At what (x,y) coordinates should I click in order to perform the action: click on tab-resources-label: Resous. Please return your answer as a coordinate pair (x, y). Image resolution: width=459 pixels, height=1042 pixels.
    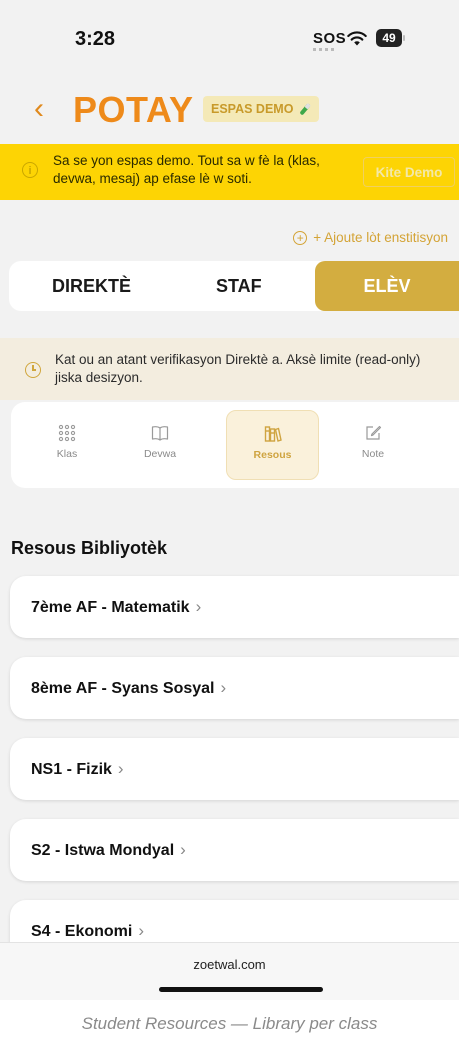
    Looking at the image, I should click on (272, 455).